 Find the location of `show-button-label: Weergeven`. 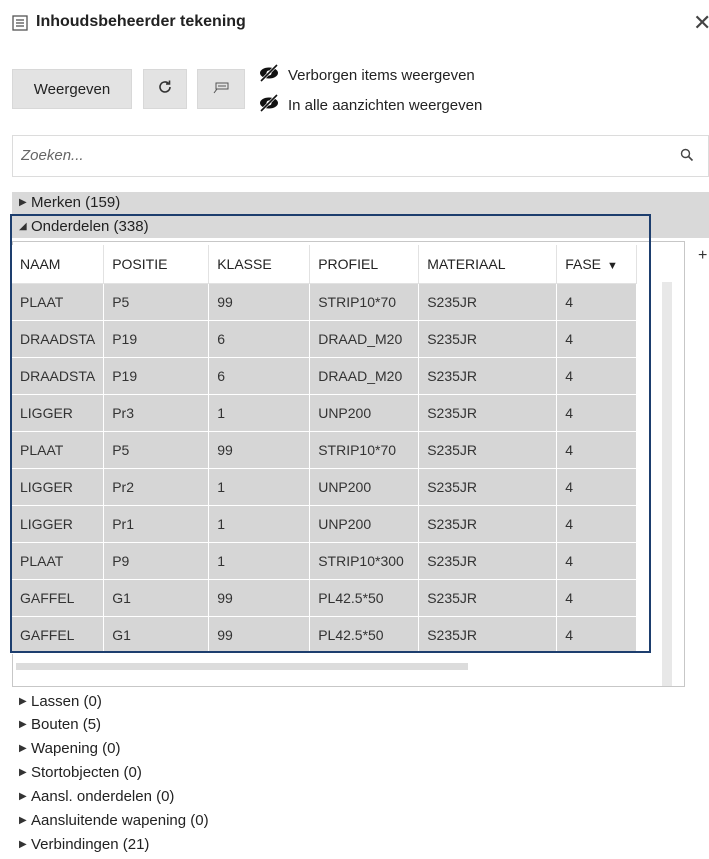

show-button-label: Weergeven is located at coordinates (72, 89).